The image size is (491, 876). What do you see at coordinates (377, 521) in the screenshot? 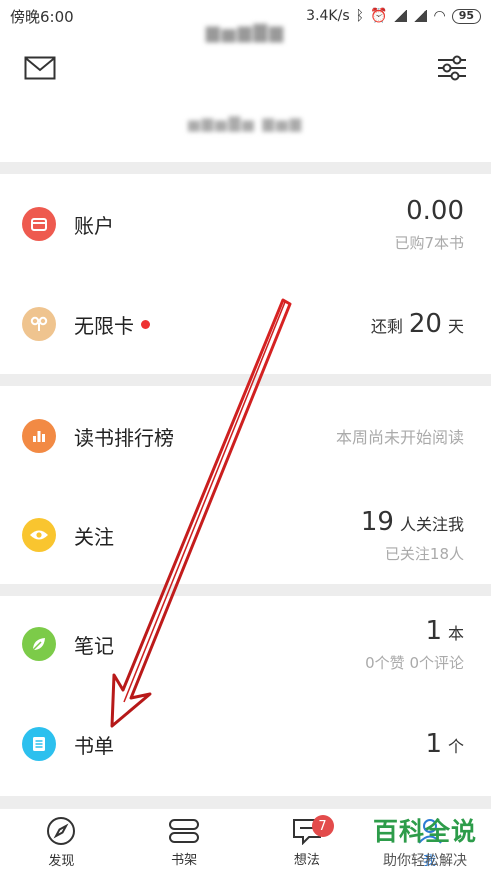
I see `follower-count: 19` at bounding box center [377, 521].